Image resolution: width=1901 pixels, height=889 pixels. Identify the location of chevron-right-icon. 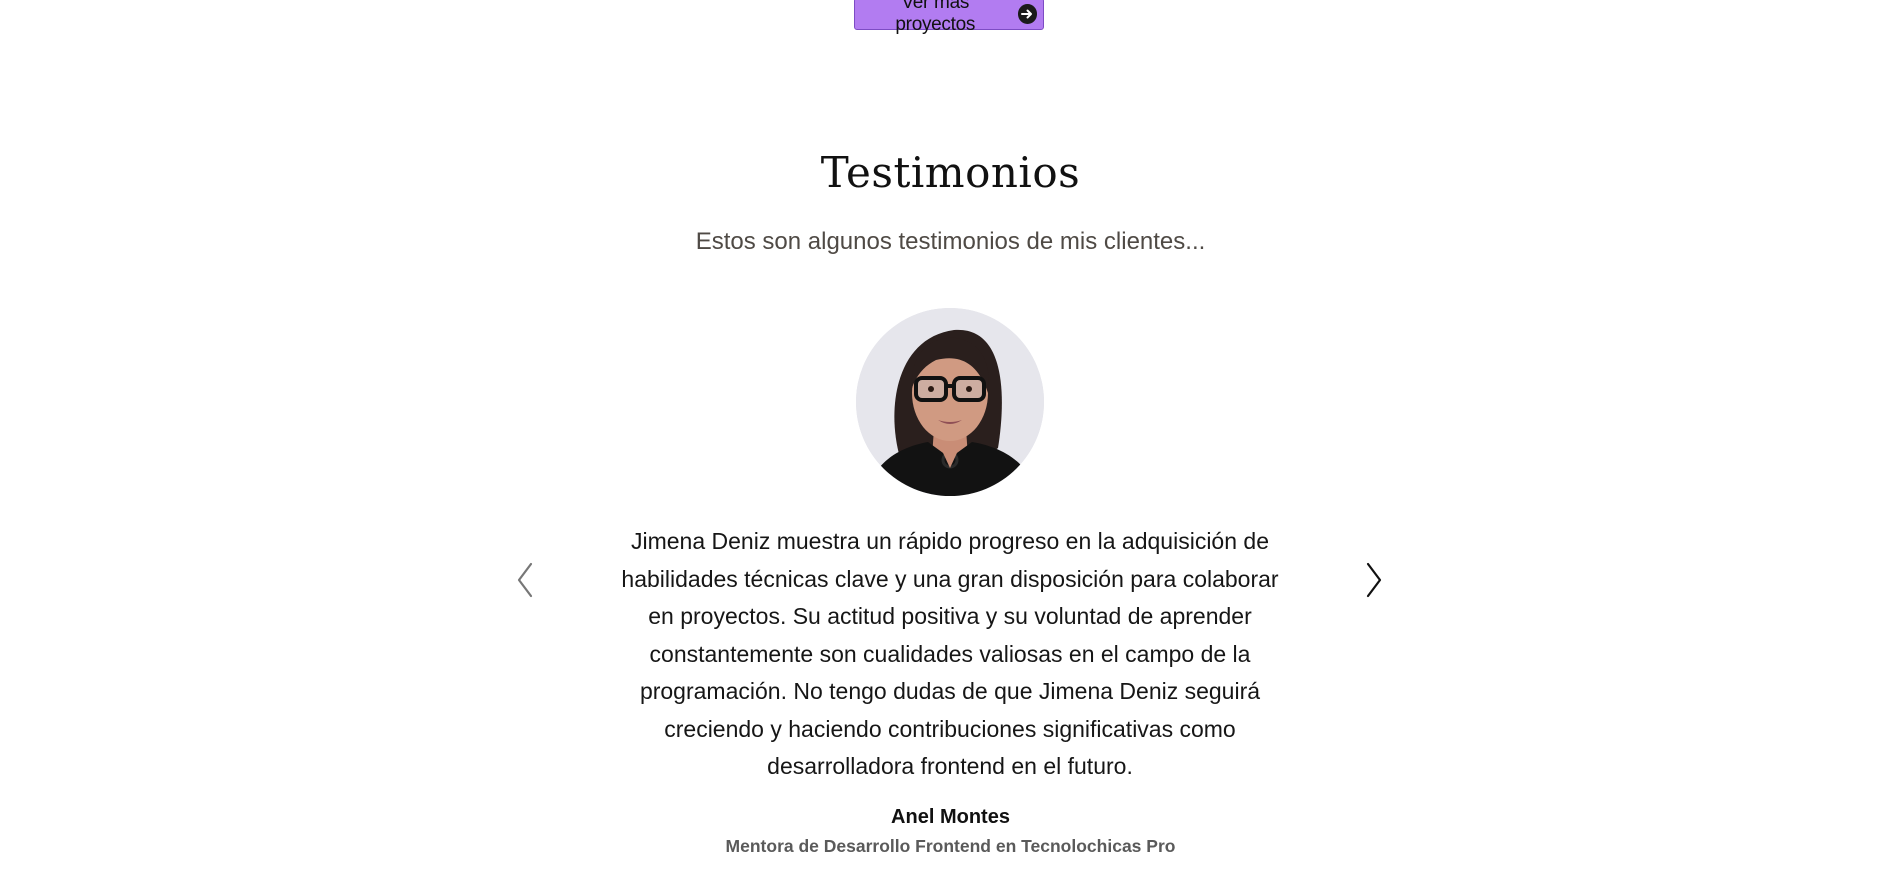
(1374, 580).